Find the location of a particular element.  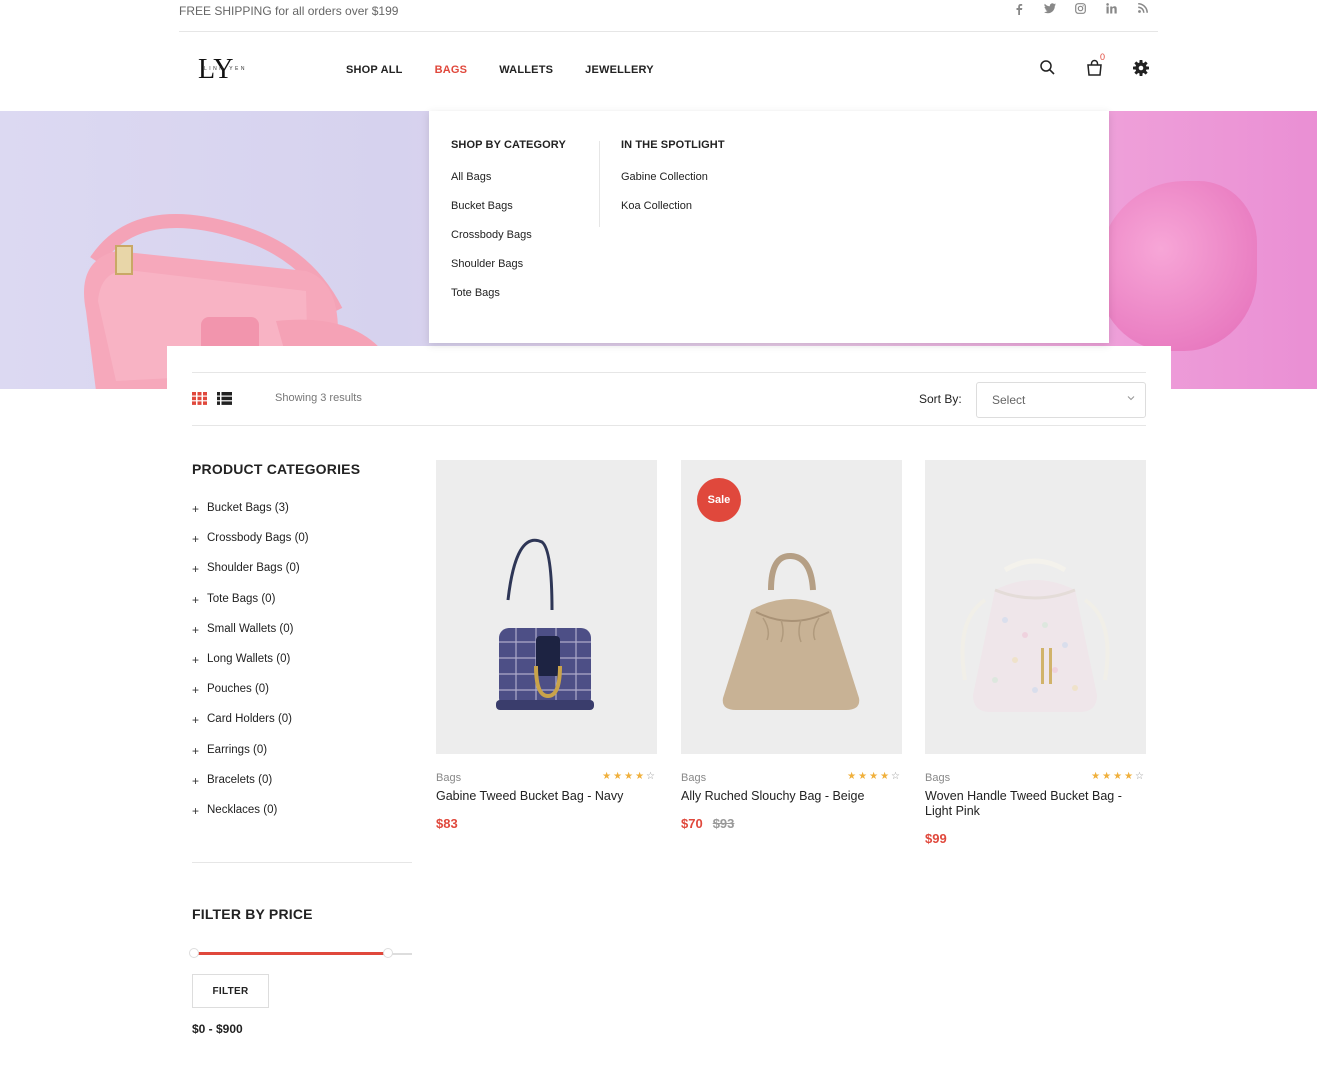

price-slider-min-handle is located at coordinates (194, 953).